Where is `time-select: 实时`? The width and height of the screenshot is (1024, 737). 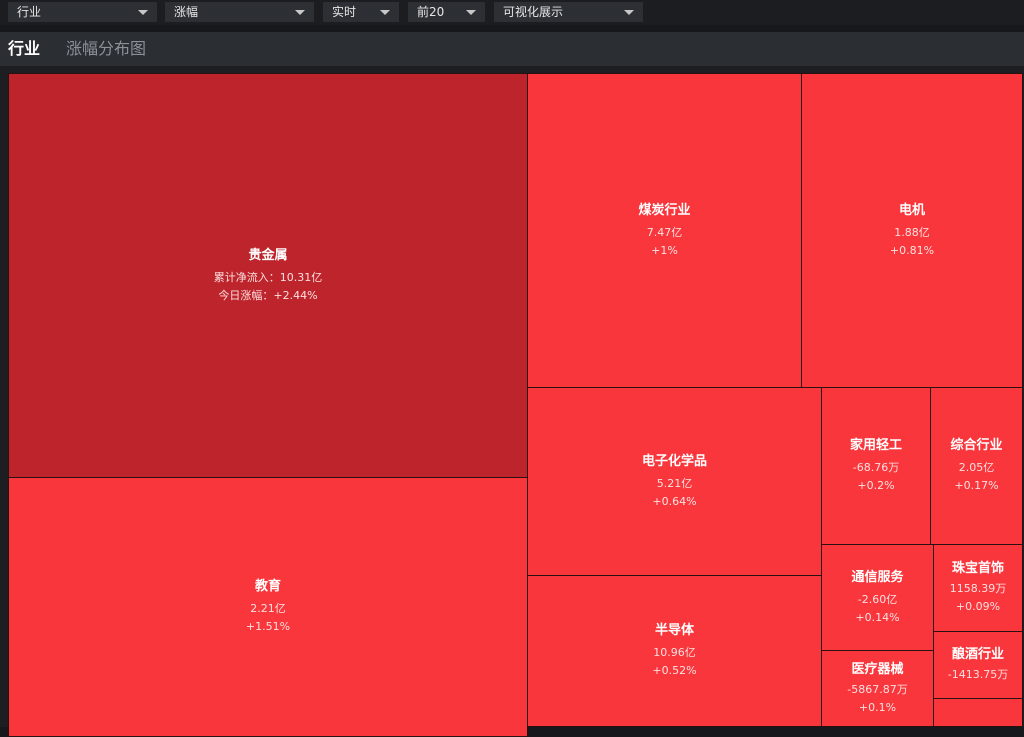 time-select: 实时 is located at coordinates (361, 12).